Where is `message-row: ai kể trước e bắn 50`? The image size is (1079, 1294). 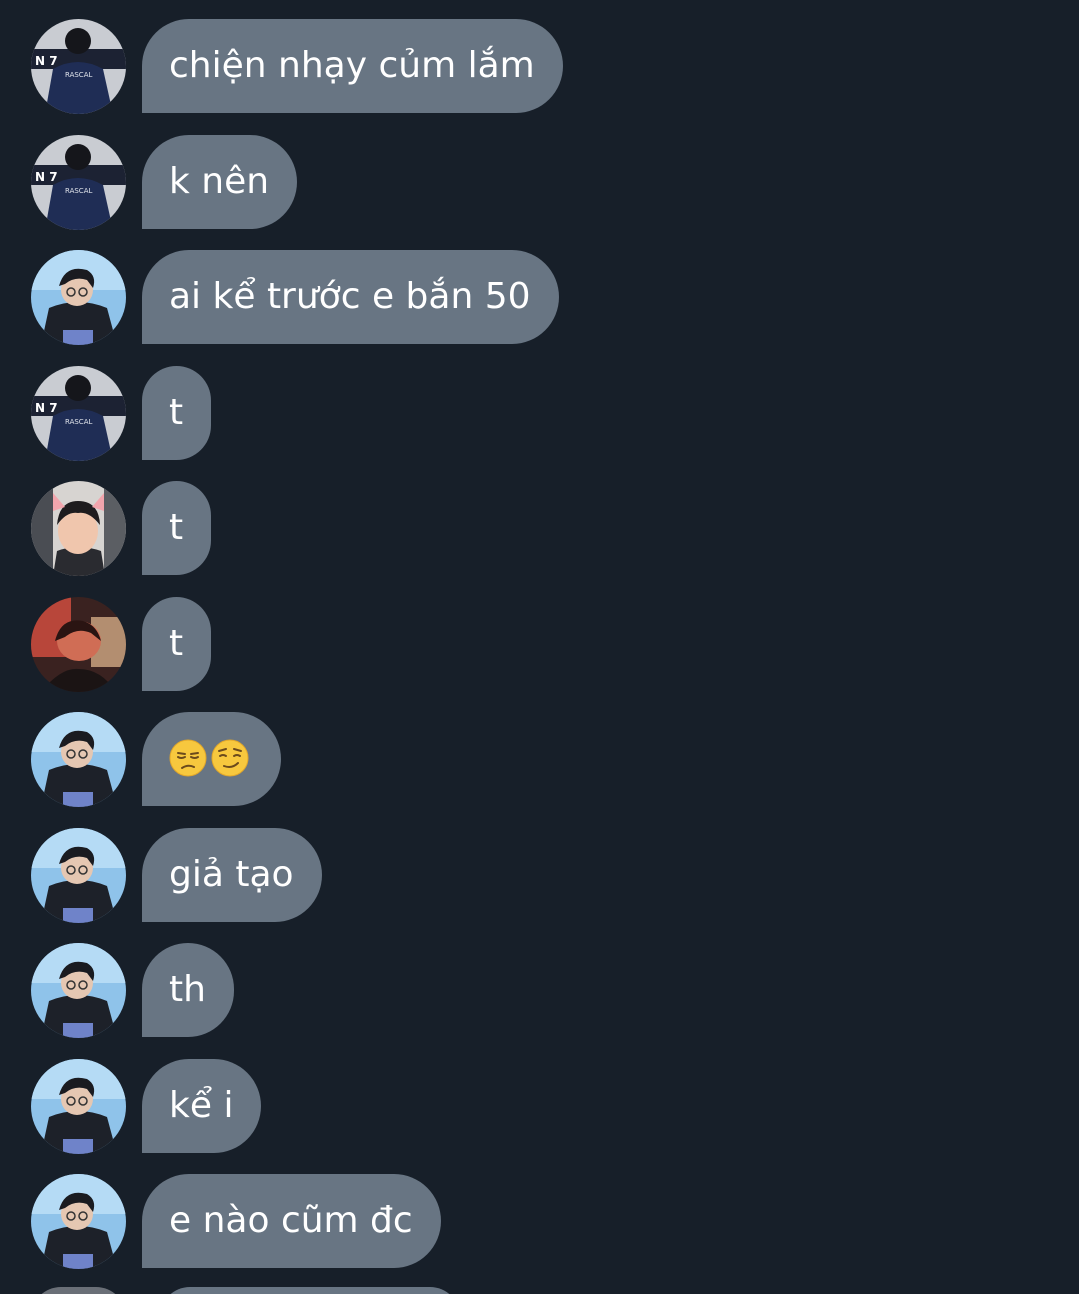 message-row: ai kể trước e bắn 50 is located at coordinates (279, 298).